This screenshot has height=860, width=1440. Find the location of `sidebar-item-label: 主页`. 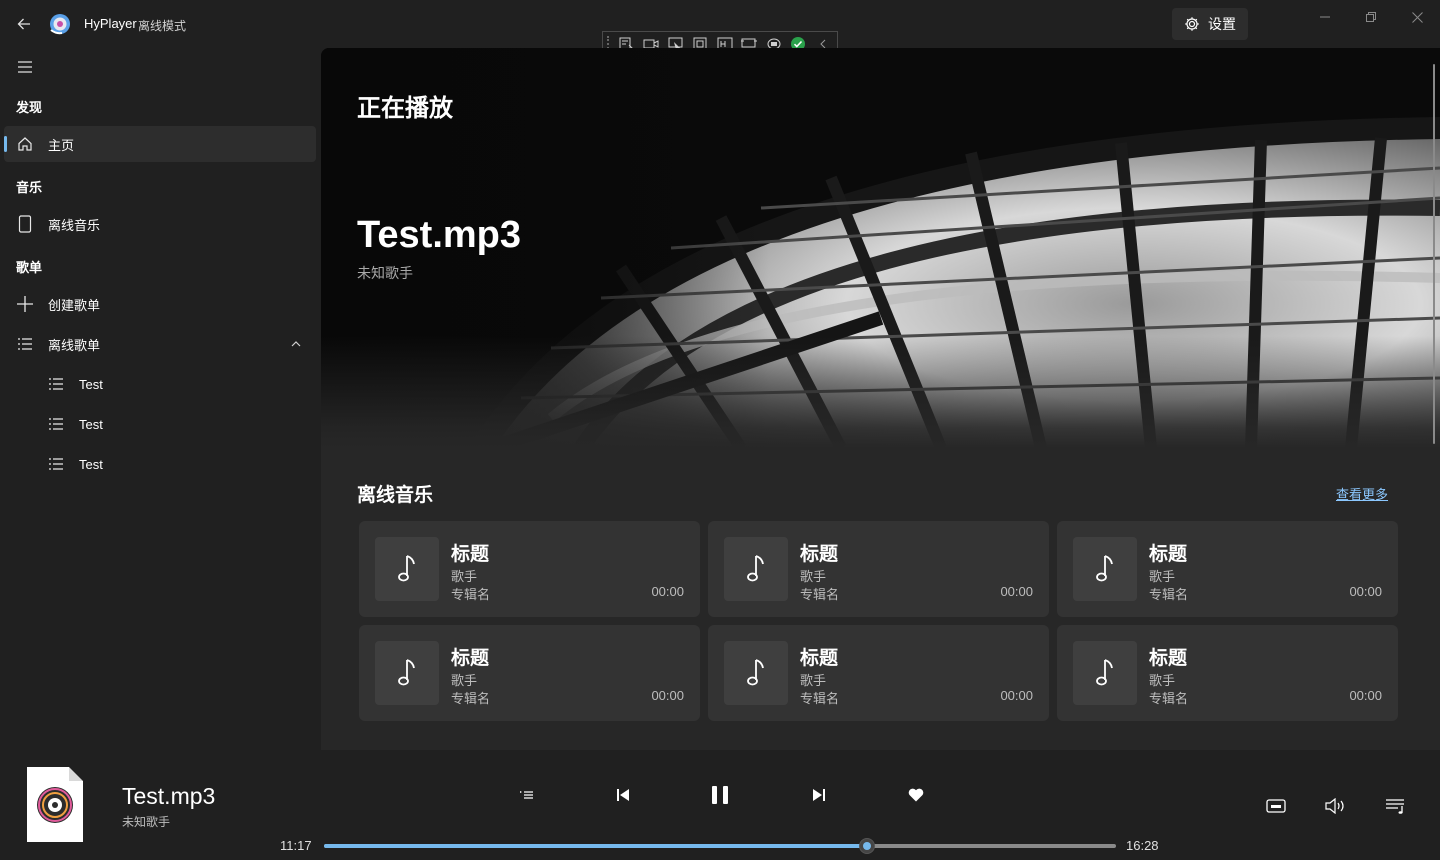

sidebar-item-label: 主页 is located at coordinates (61, 145).